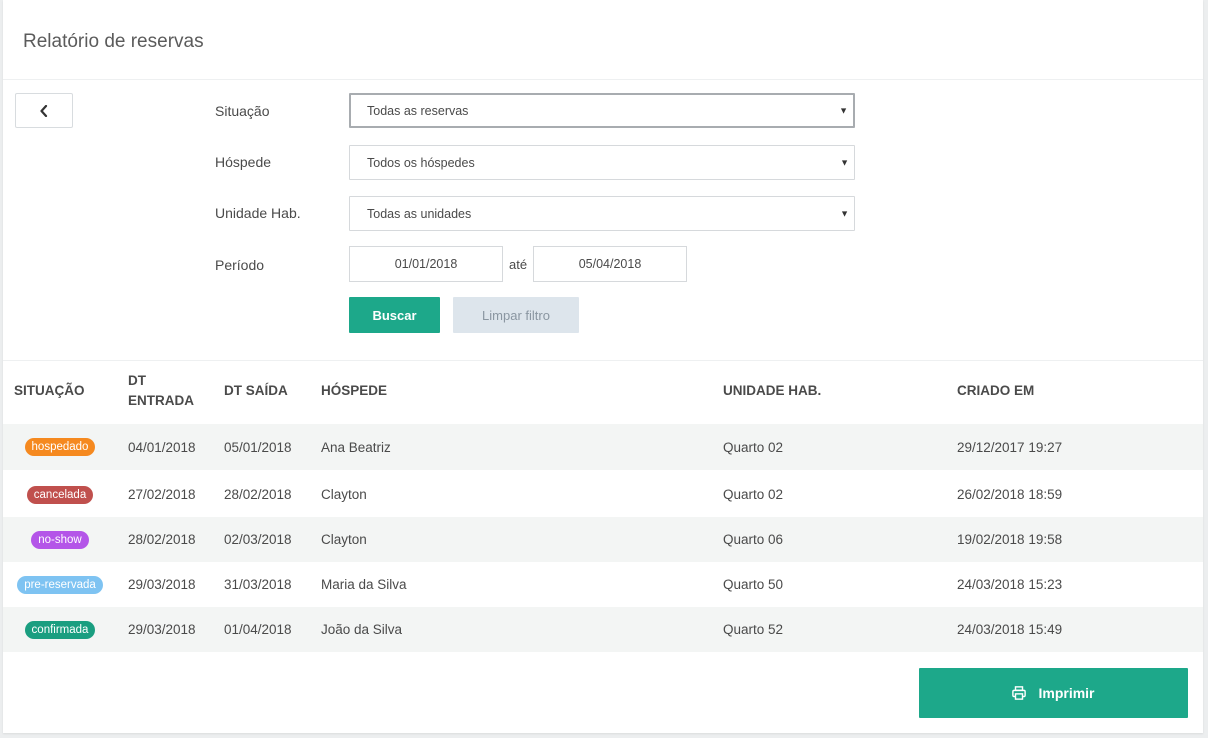 The image size is (1208, 738). I want to click on unidade-label: Unidade Hab., so click(258, 213).